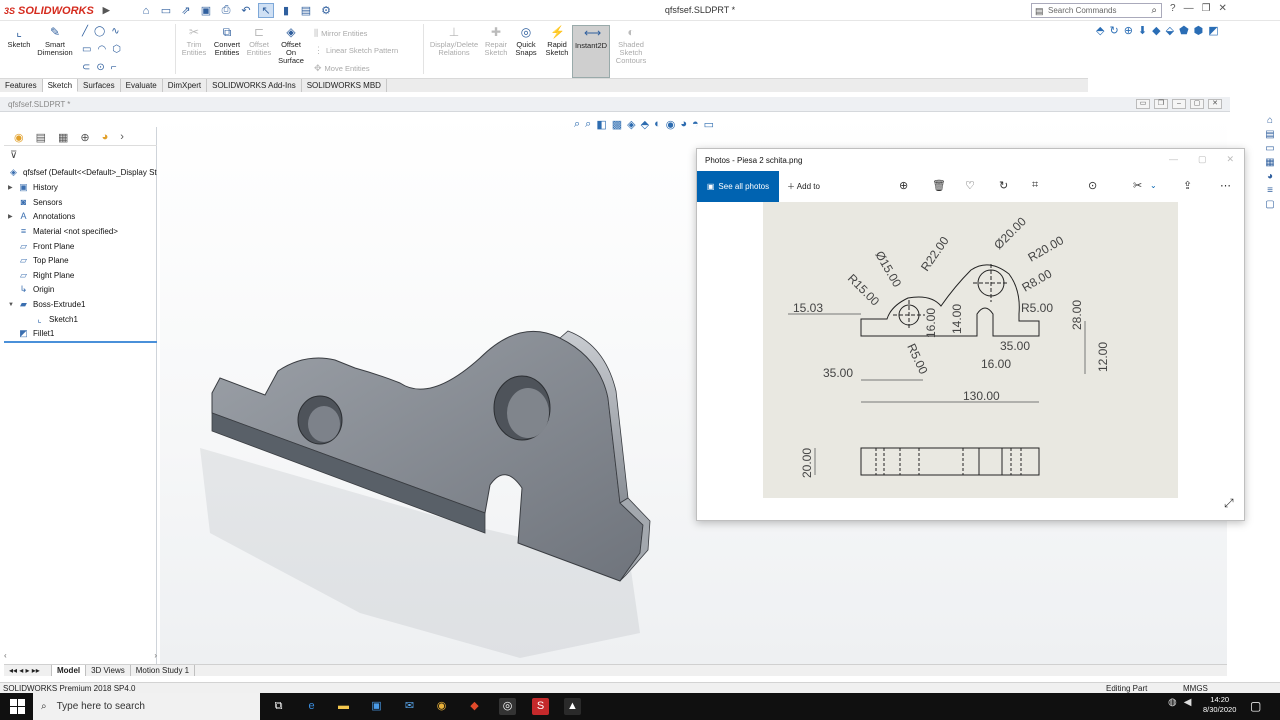 The width and height of the screenshot is (1280, 720). I want to click on tab-surfaces: Surfaces, so click(99, 85).